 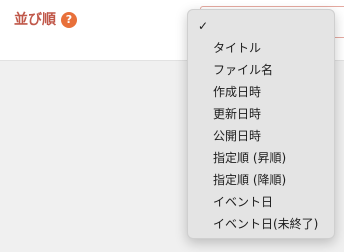 What do you see at coordinates (237, 114) in the screenshot?
I see `menu-item-label: 更新日時` at bounding box center [237, 114].